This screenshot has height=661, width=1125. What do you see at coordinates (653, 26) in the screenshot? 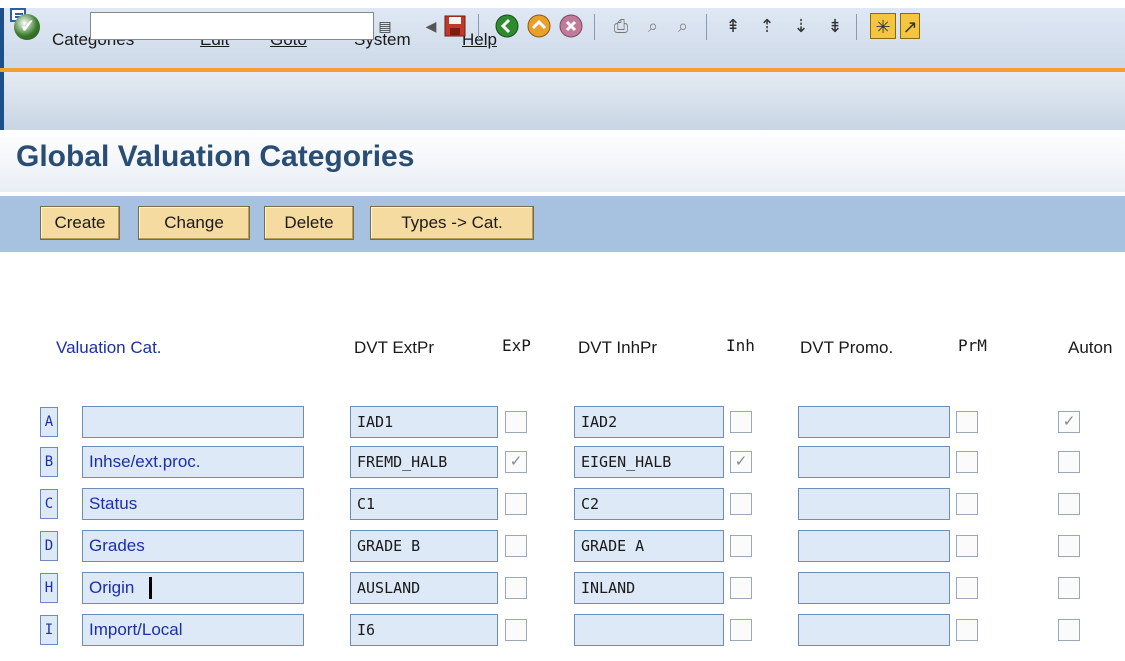
I see `find-icon: ⌕` at bounding box center [653, 26].